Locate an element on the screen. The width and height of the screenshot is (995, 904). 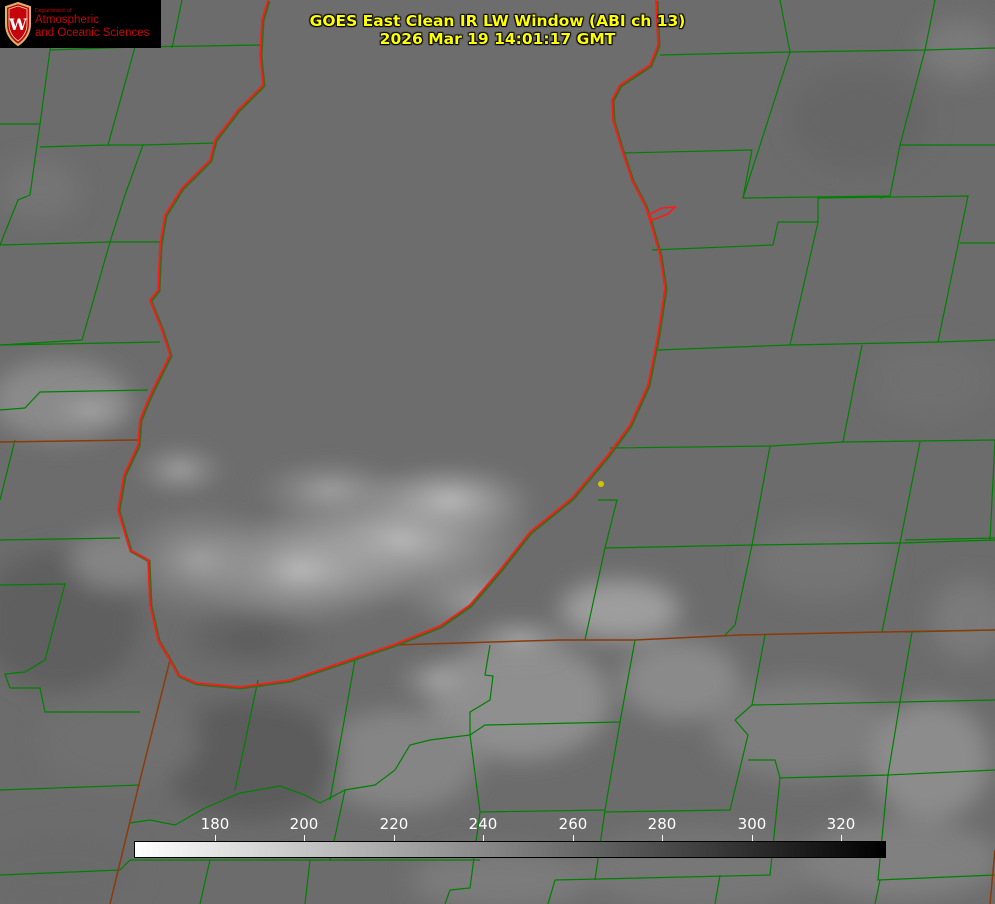
colorbar-tick-label: 300 is located at coordinates (752, 824).